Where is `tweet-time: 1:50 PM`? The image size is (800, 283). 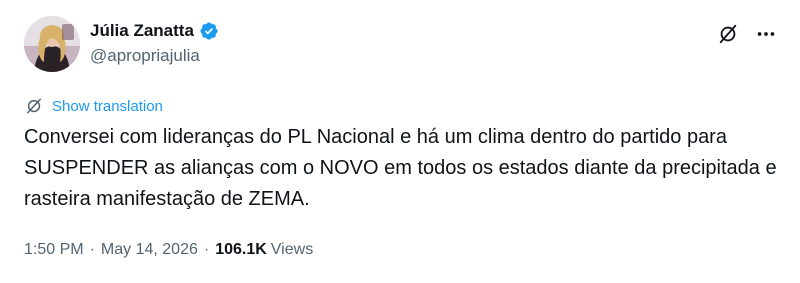 tweet-time: 1:50 PM is located at coordinates (54, 250).